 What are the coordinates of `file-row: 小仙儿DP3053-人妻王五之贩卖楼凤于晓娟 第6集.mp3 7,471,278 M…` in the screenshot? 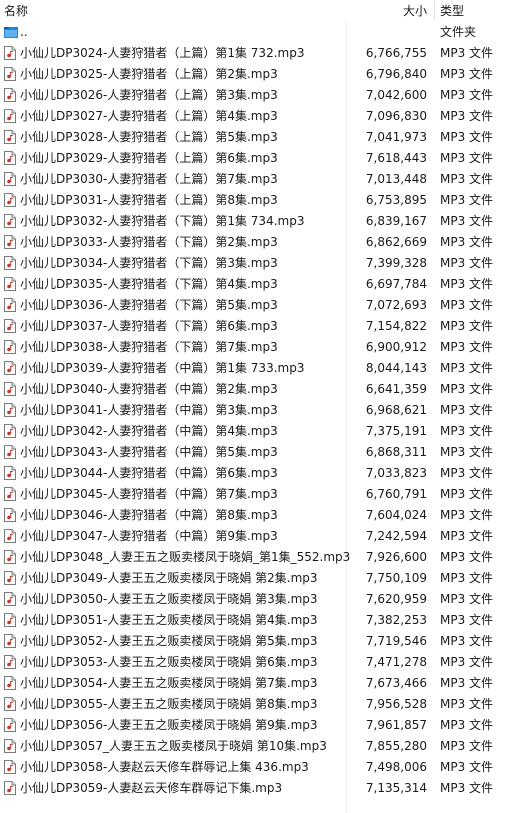 It's located at (260, 662).